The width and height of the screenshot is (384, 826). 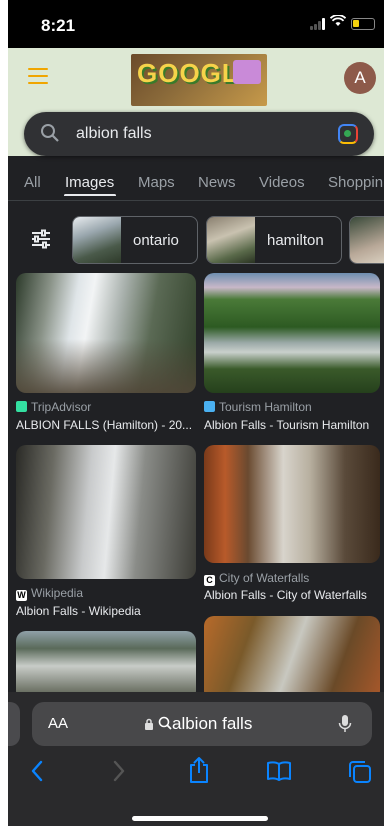 I want to click on chip-hamilton: hamilton, so click(x=274, y=240).